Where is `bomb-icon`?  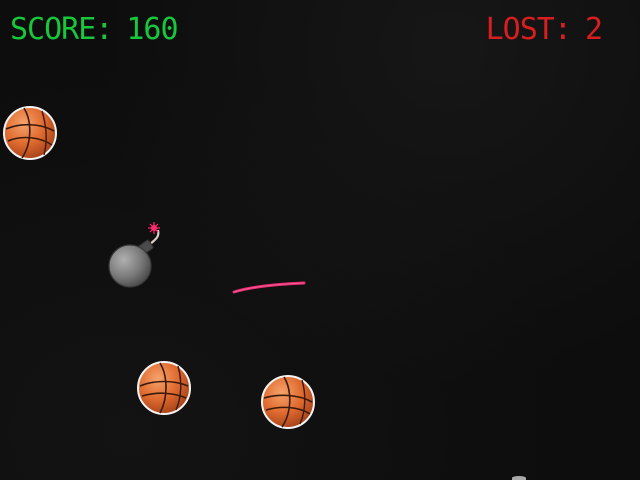 bomb-icon is located at coordinates (136, 256).